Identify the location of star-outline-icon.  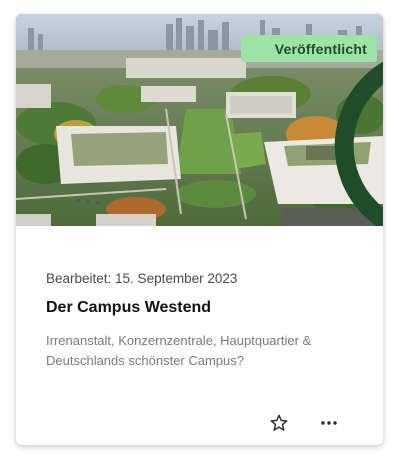
(279, 425).